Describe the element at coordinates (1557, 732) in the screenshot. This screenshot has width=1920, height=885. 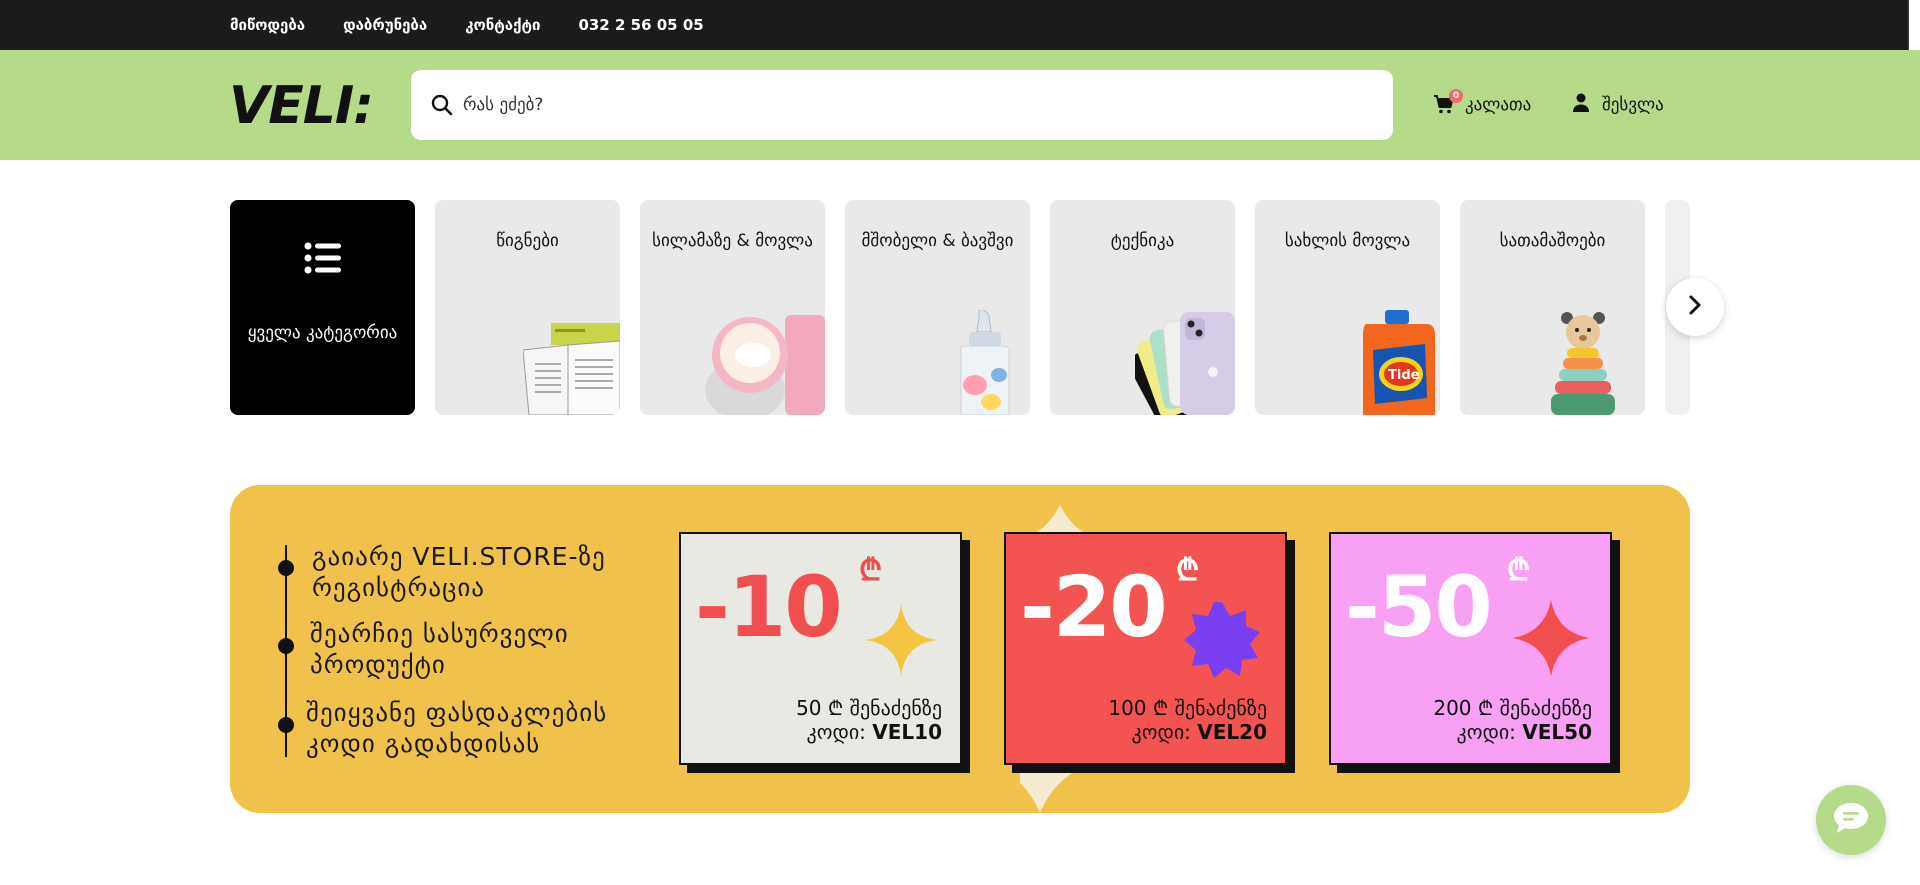
I see `coupon-code-value: VEL50` at that location.